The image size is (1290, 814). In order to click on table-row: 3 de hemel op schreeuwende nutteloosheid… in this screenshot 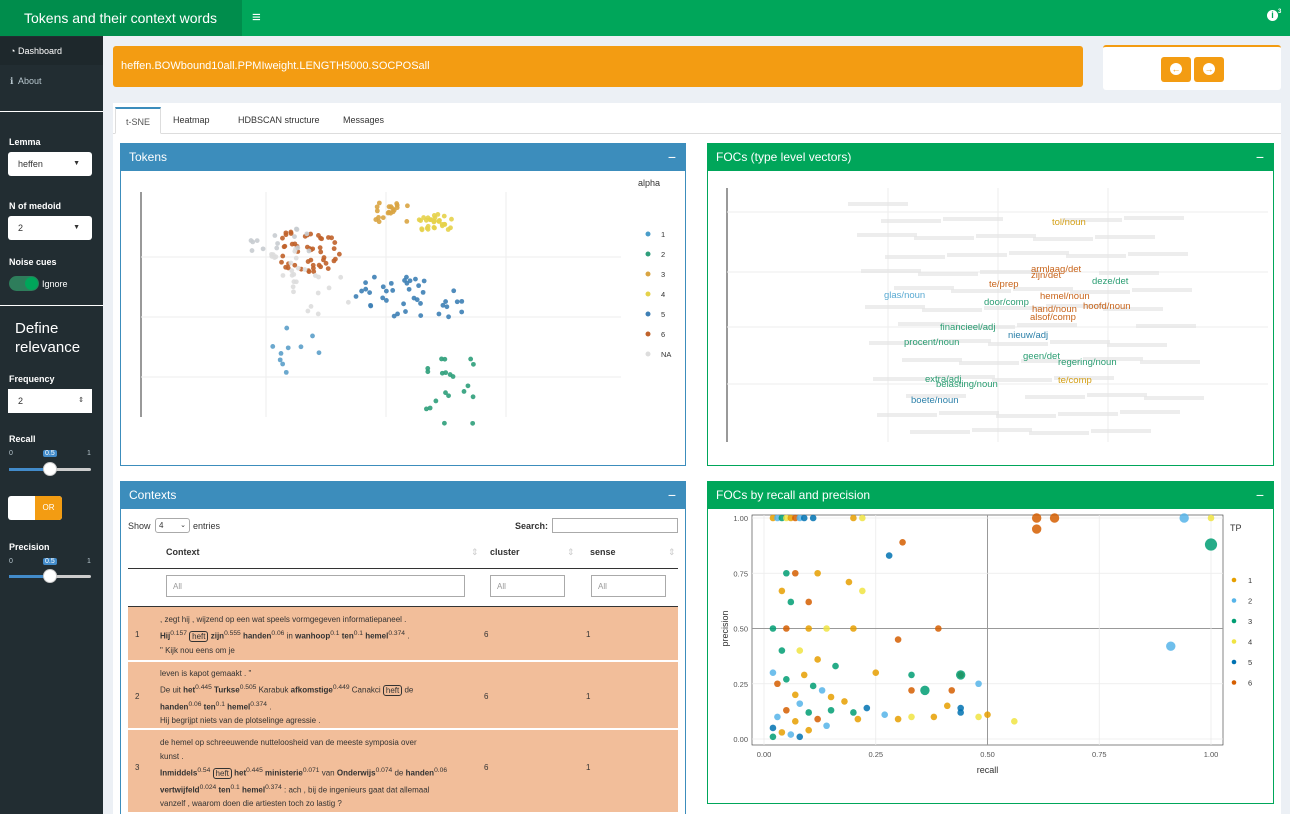, I will do `click(403, 771)`.